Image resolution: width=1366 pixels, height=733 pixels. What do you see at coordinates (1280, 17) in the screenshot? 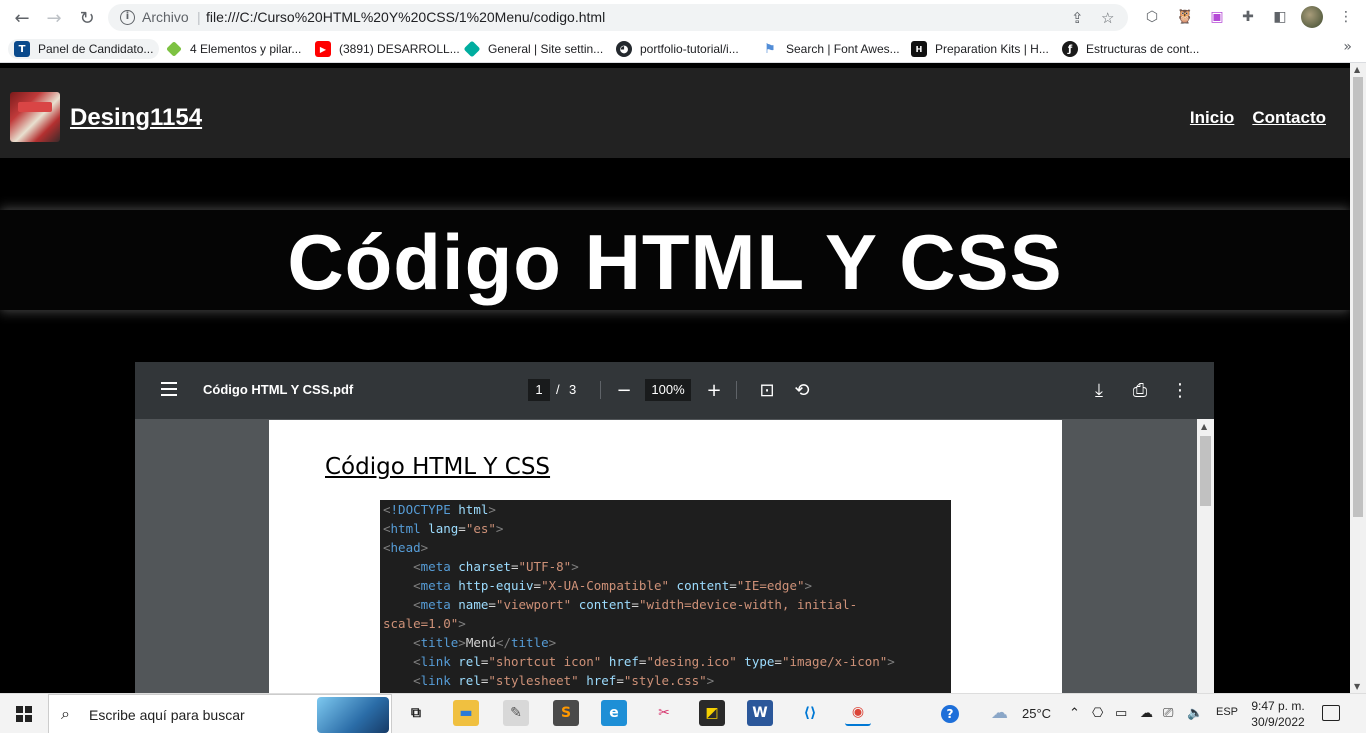
I see `side-panel-icon: ◧` at bounding box center [1280, 17].